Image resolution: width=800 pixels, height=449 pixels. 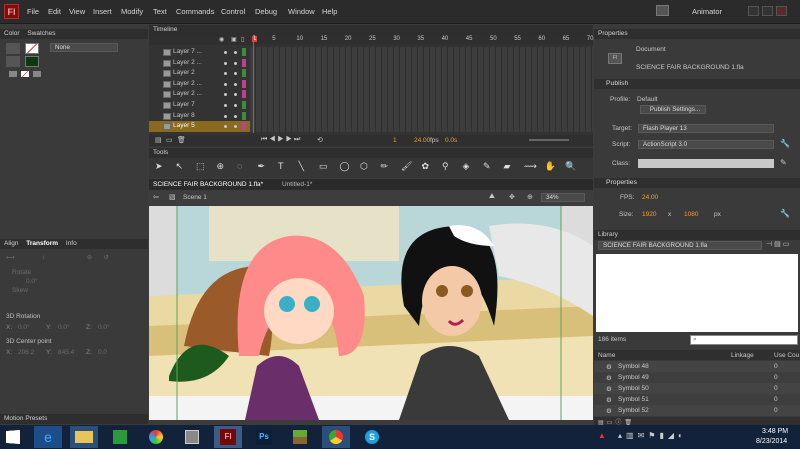 What do you see at coordinates (680, 245) in the screenshot?
I see `library-doc-dropdown: SCIENCE FAIR BACKGROUND 1.fla` at bounding box center [680, 245].